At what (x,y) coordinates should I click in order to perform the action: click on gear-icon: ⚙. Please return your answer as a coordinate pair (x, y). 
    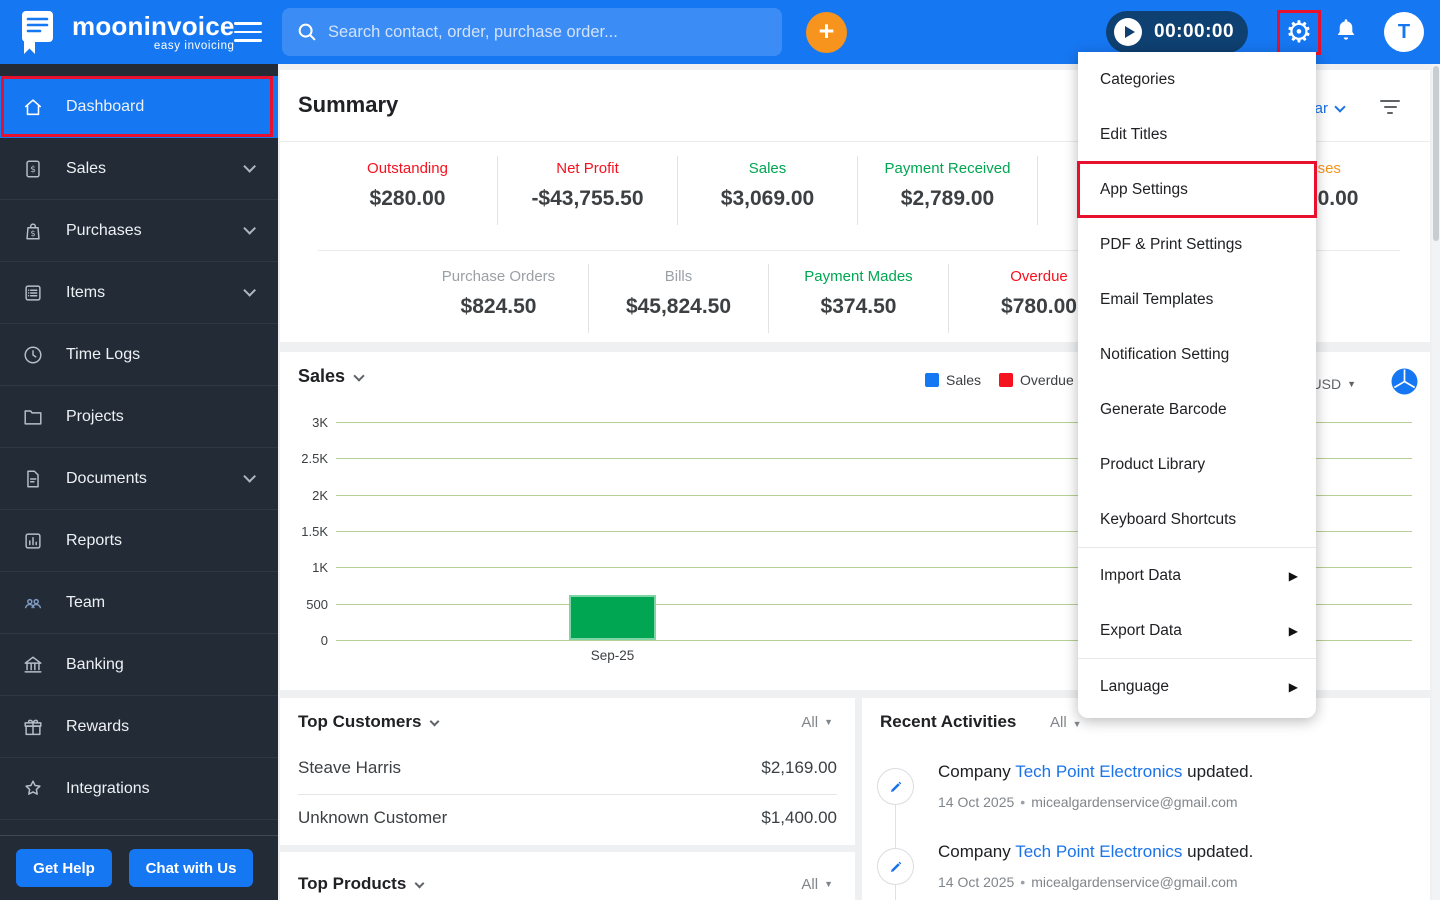
    Looking at the image, I should click on (1299, 32).